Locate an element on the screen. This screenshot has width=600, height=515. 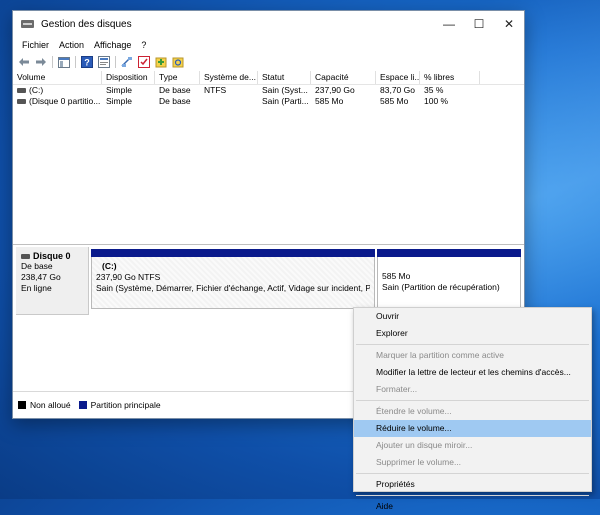
partition-size: 585 Mo is located at coordinates (396, 276).